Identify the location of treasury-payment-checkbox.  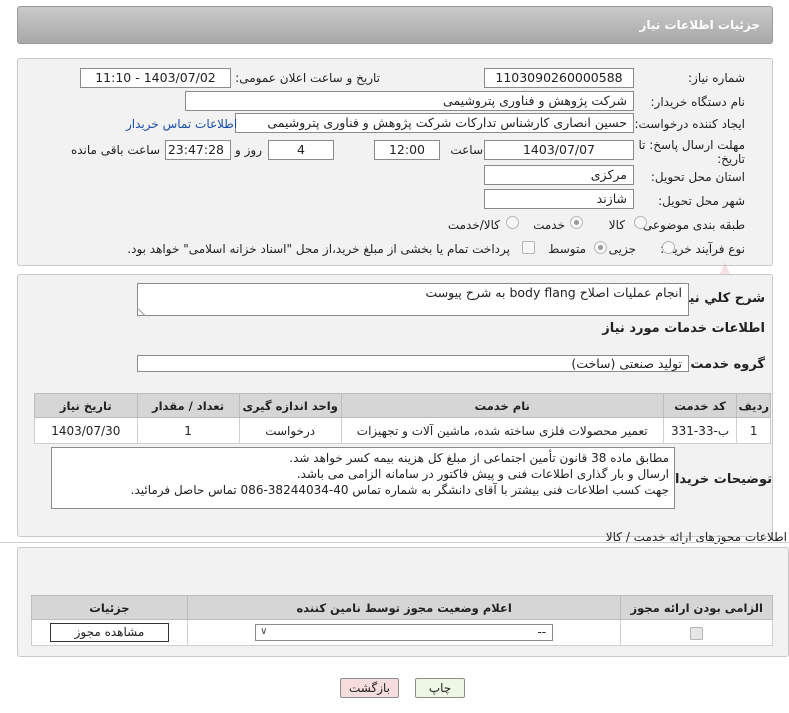
(528, 247).